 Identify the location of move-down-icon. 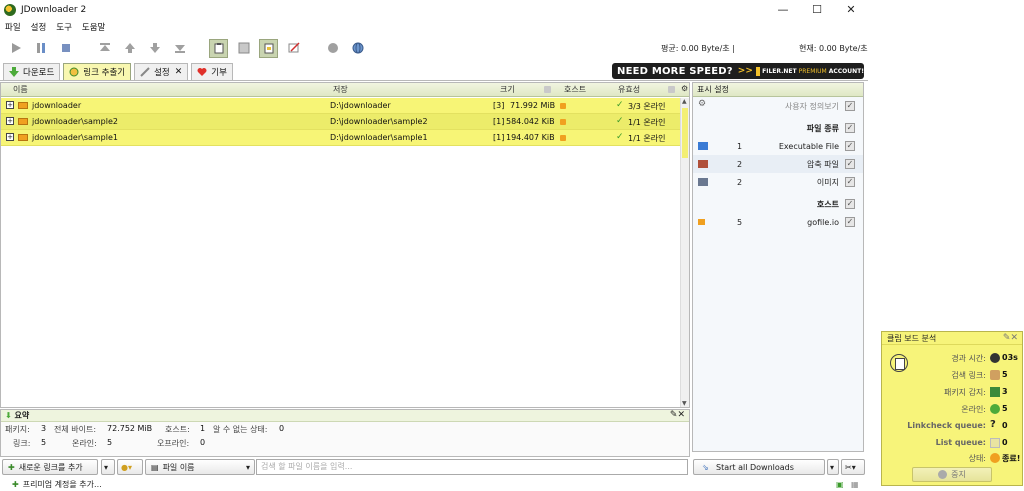
(154, 48).